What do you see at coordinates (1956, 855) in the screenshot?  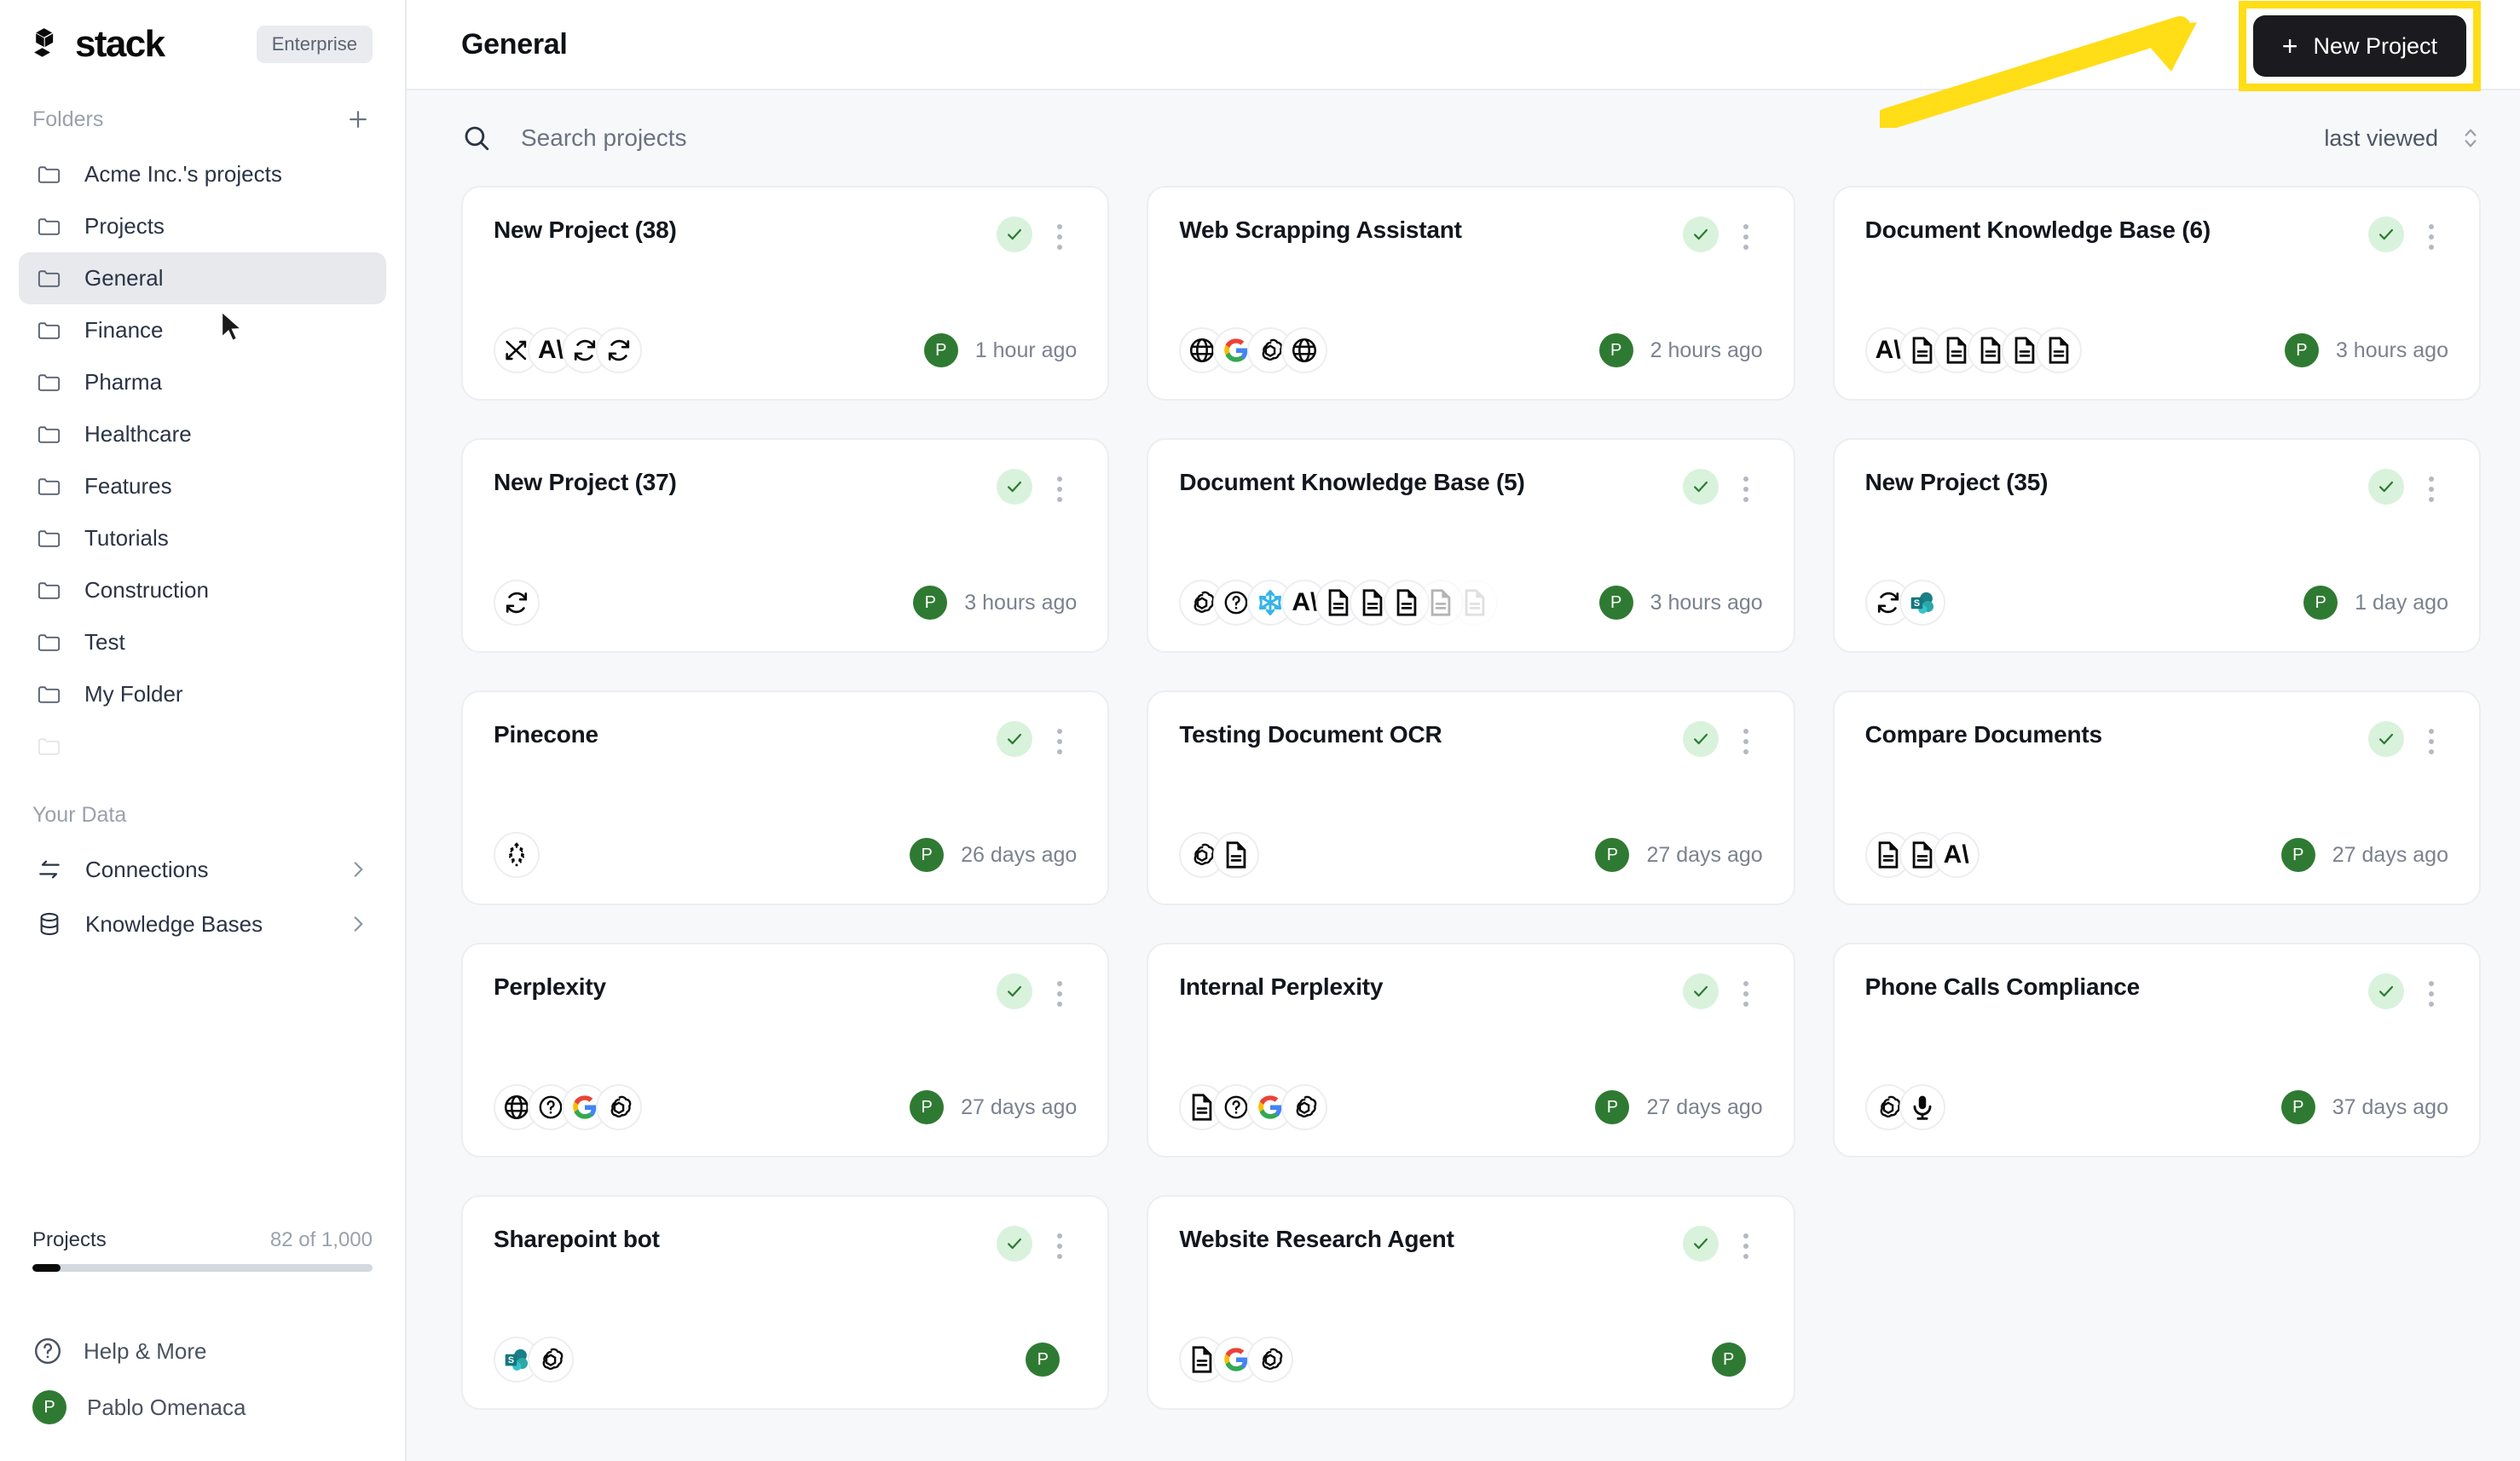 I see `integration-chip: A\` at bounding box center [1956, 855].